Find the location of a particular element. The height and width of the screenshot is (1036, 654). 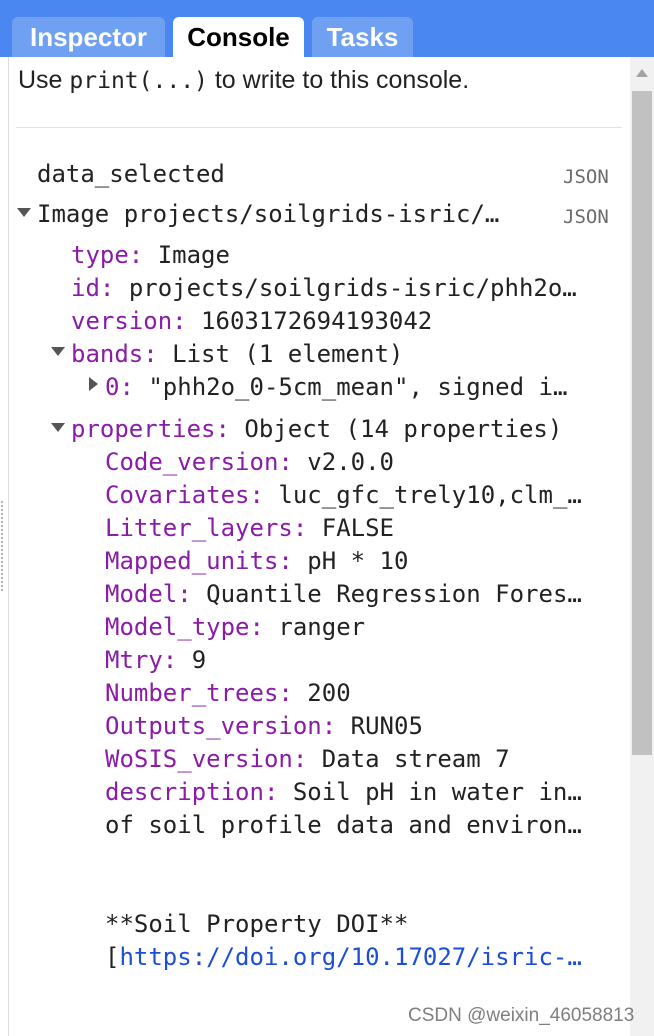

scrollbar-thumb is located at coordinates (642, 423).